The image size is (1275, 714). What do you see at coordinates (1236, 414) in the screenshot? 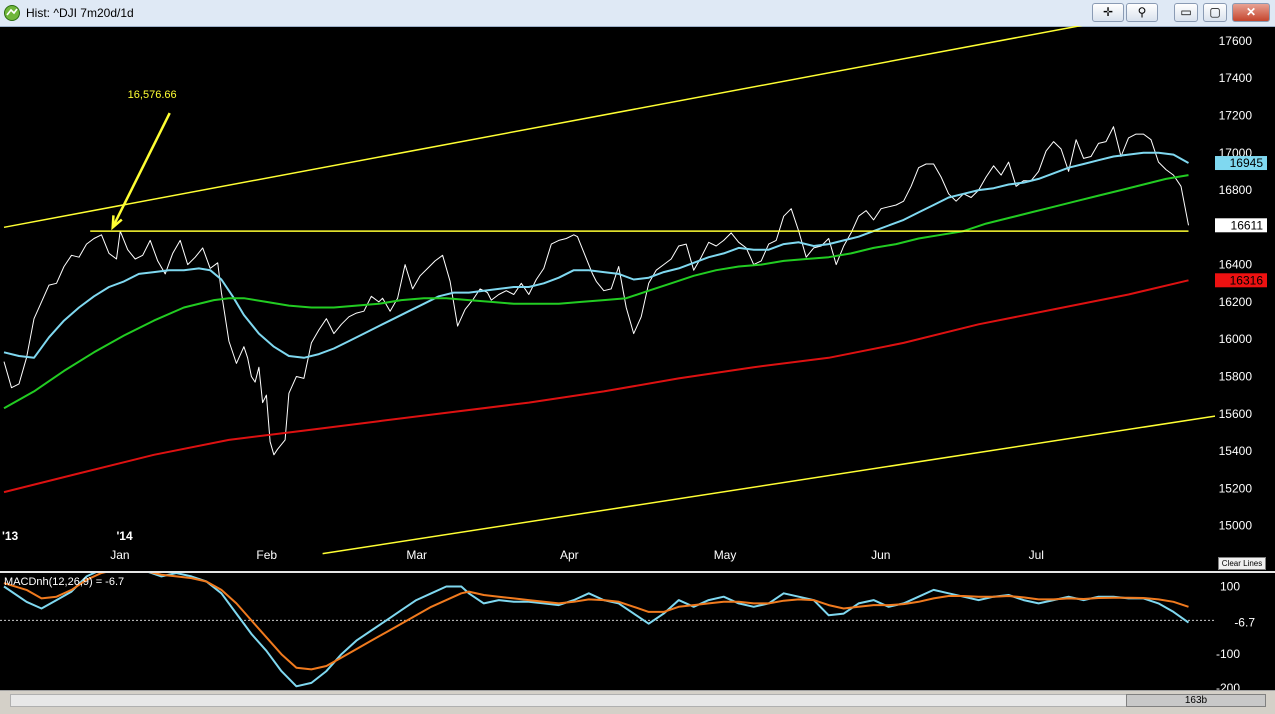
I see `y-tick-label: 15600` at bounding box center [1236, 414].